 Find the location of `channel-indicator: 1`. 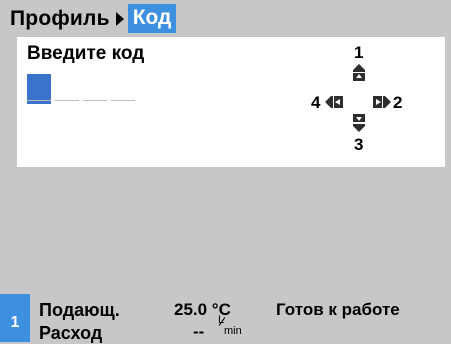

channel-indicator: 1 is located at coordinates (15, 318).